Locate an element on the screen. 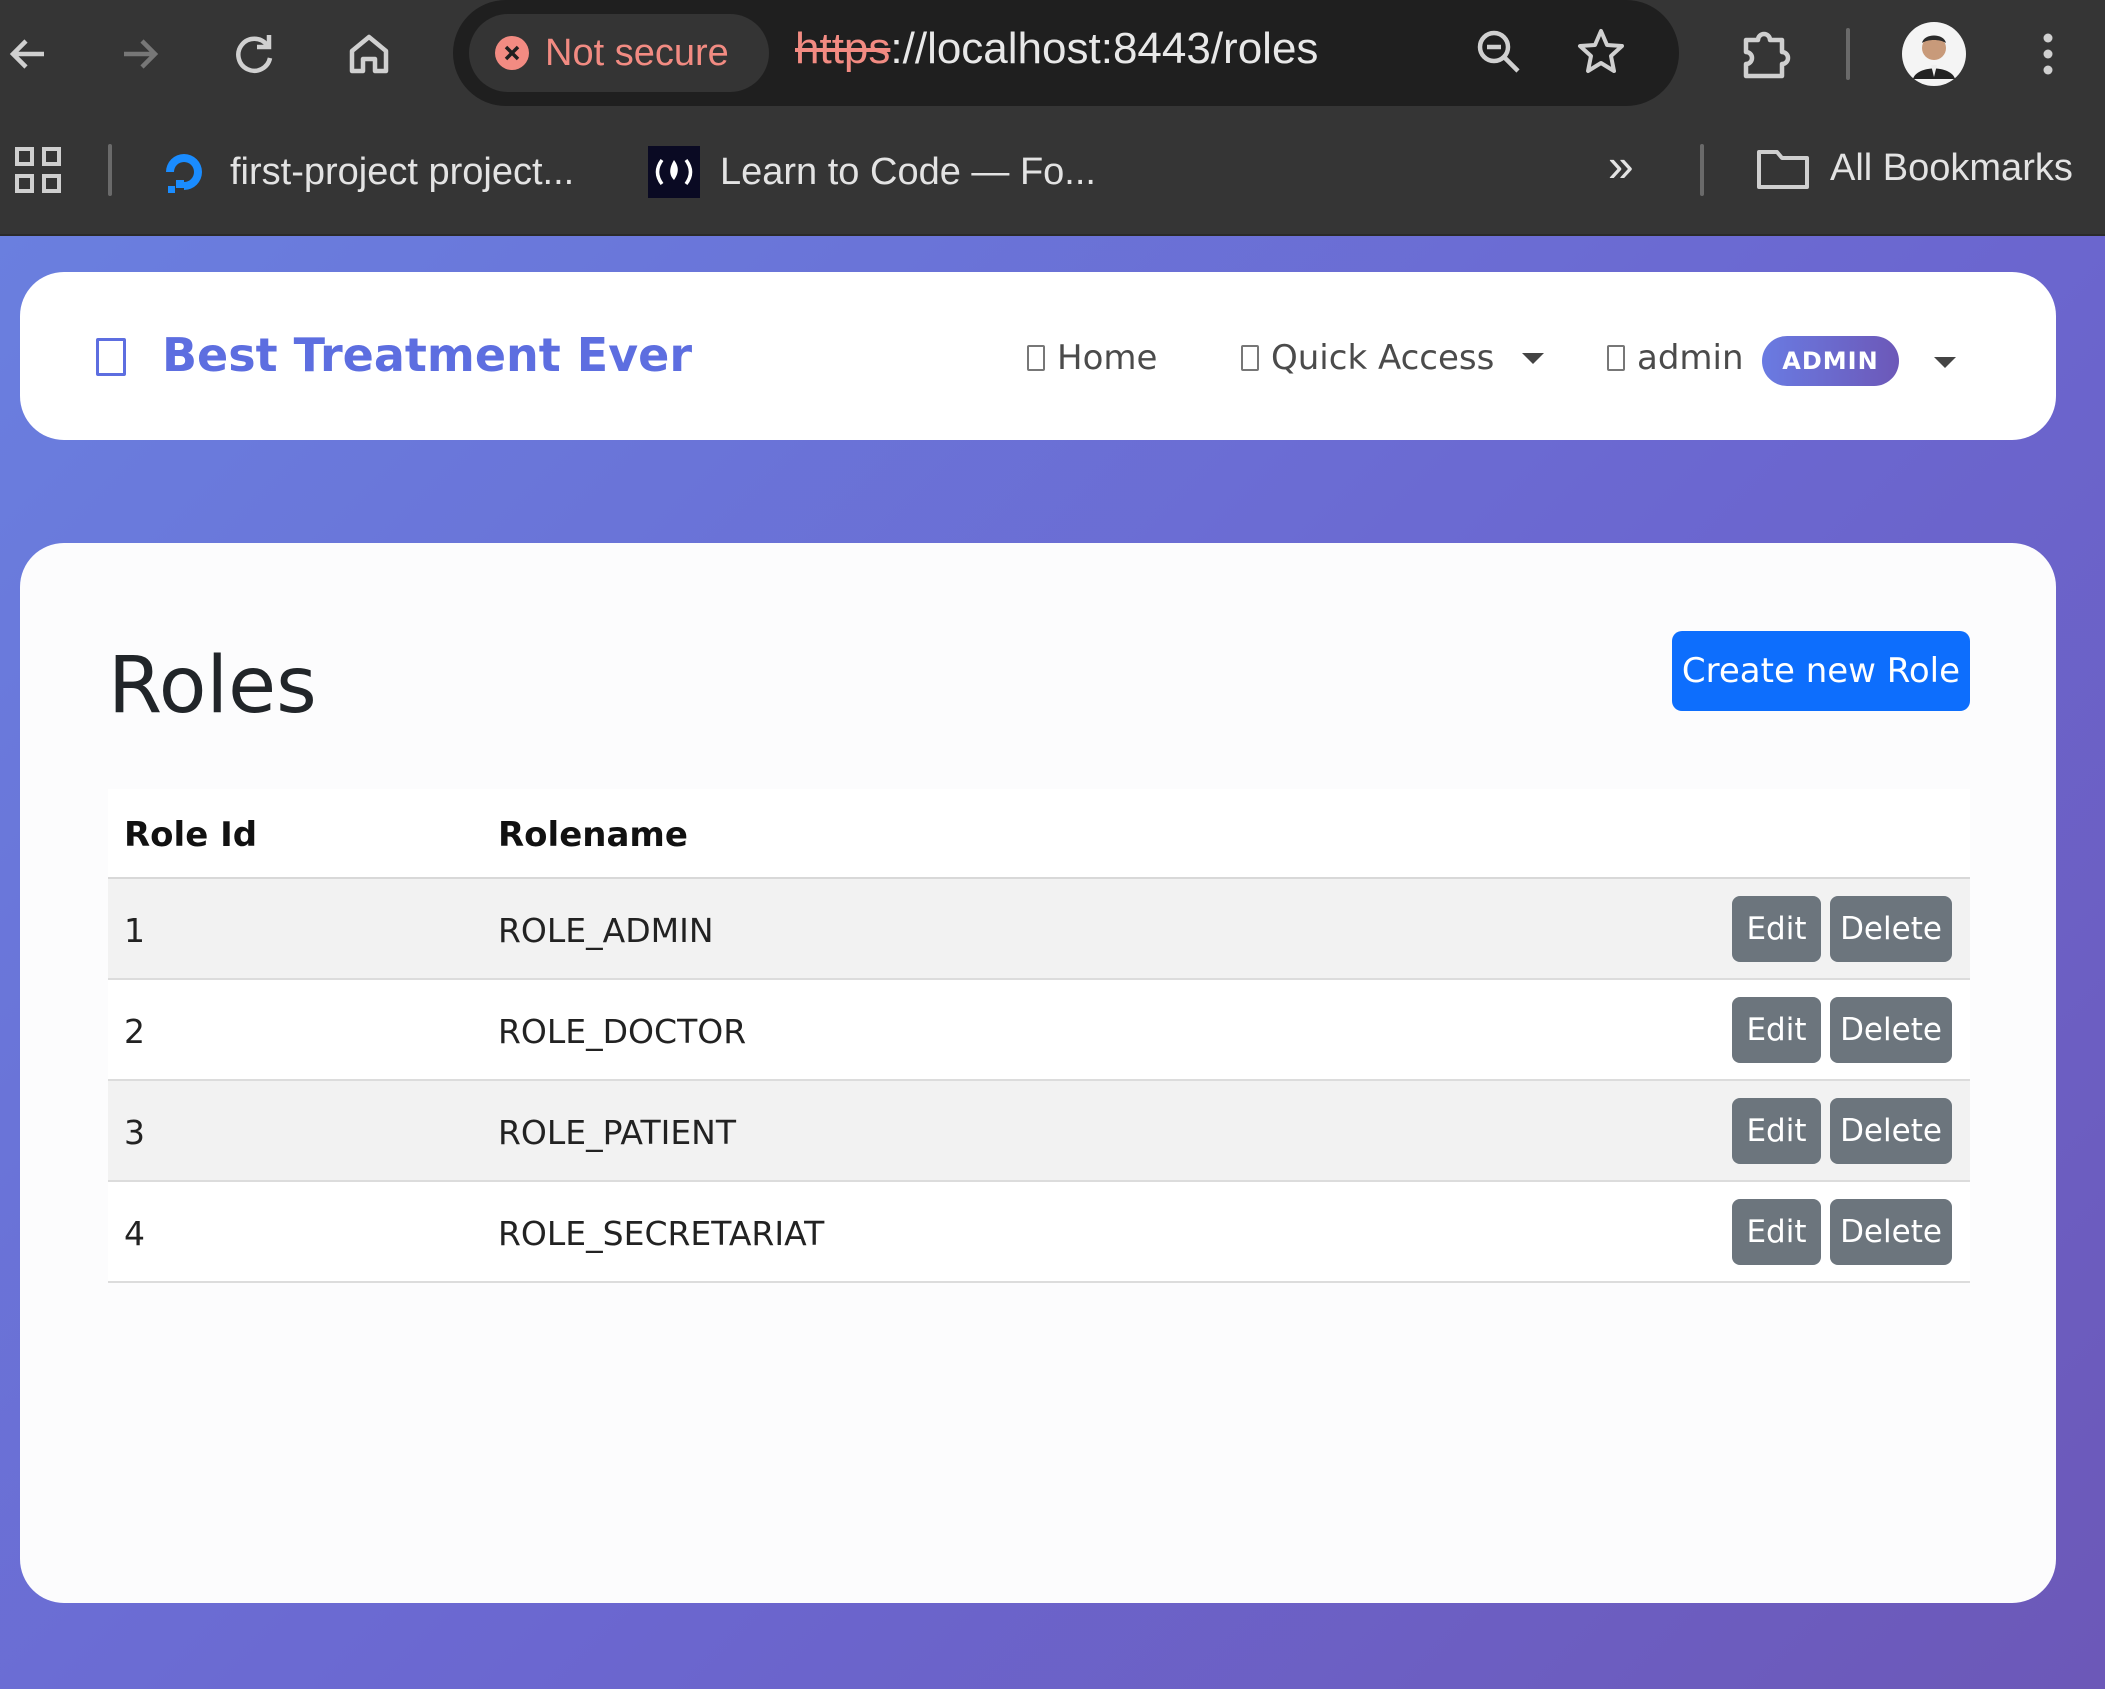 The image size is (2105, 1689). rolename-cell: ROLE_DOCTOR is located at coordinates (622, 1031).